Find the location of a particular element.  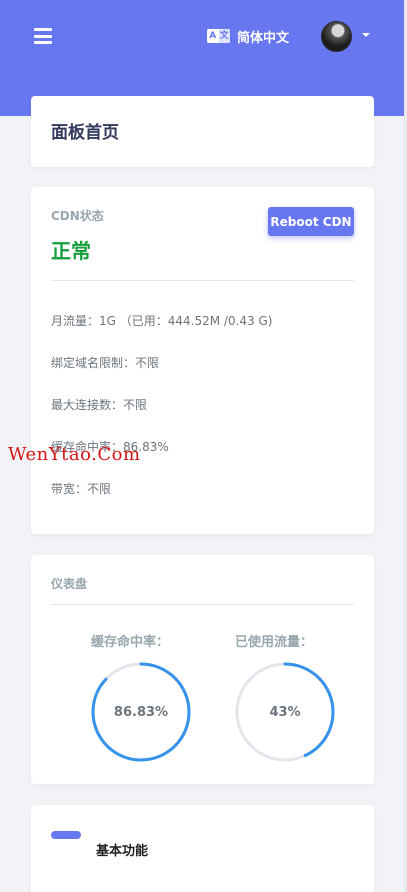

gauge-cache-hit: 86.83% is located at coordinates (141, 712).